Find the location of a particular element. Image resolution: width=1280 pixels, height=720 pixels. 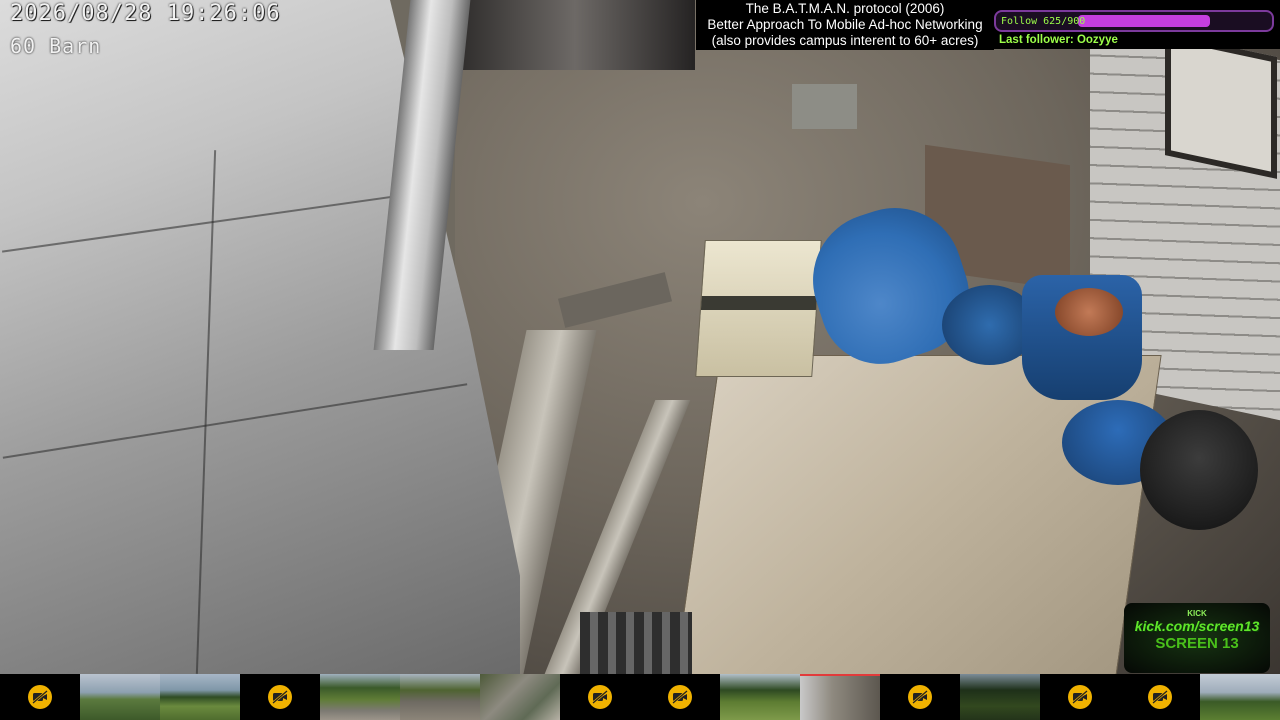

follow-goal-widget: Follow 625/900 Last follower: Oozyye is located at coordinates (1137, 24).